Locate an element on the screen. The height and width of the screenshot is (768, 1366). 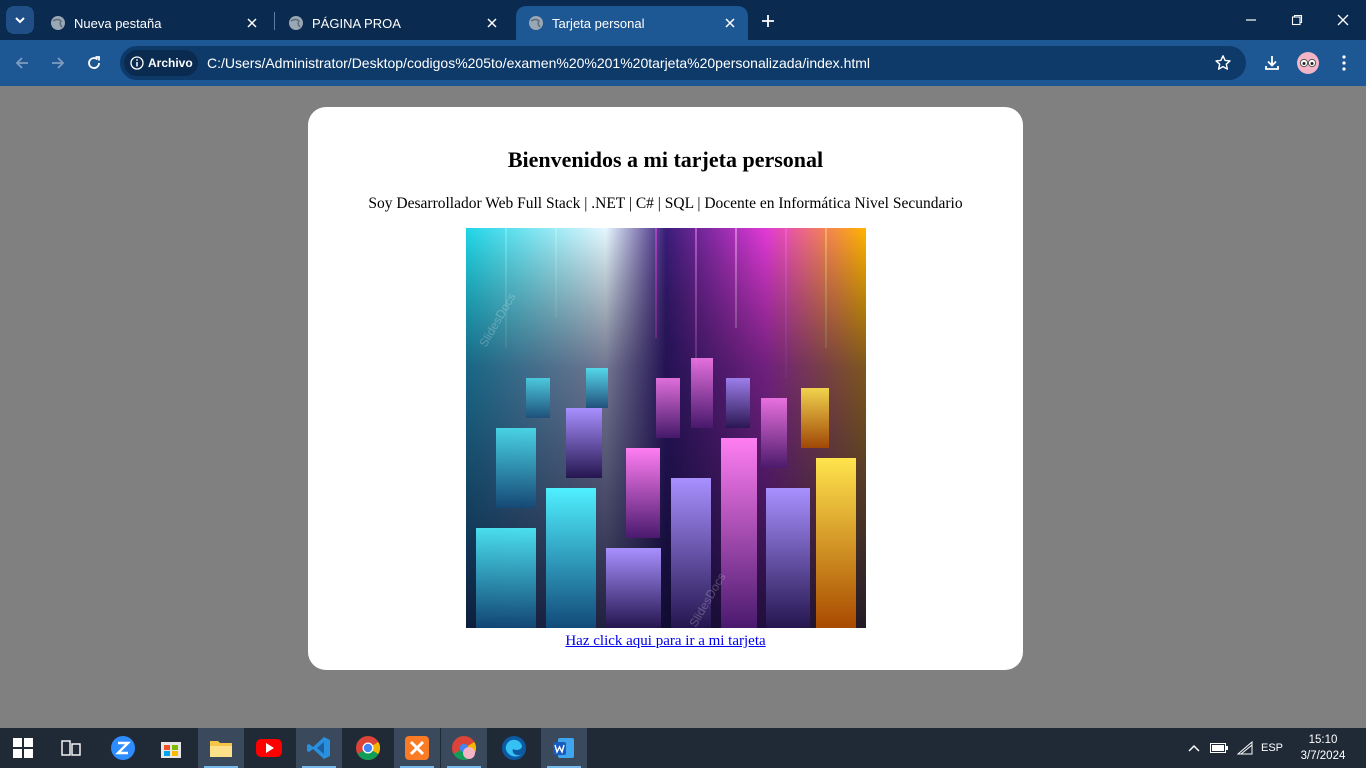
word-icon is located at coordinates (563, 748).